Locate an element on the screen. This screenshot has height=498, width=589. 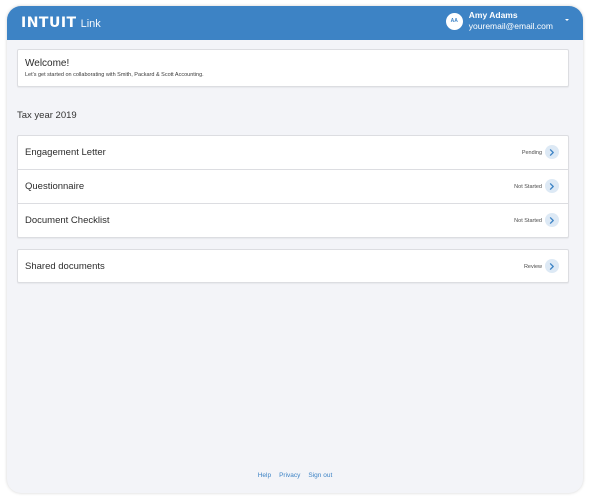
tax-year-heading: Tax year 2019 is located at coordinates (47, 115).